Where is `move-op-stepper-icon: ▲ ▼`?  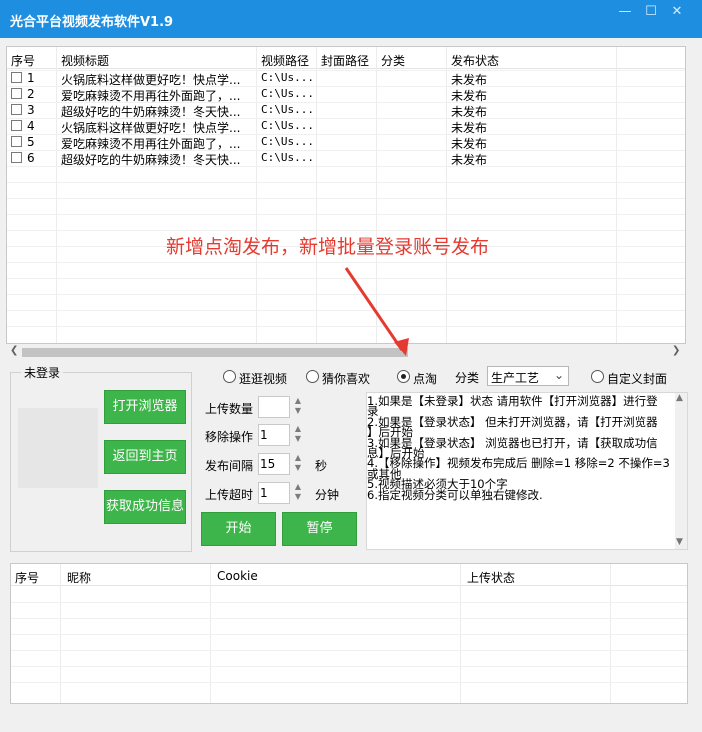 move-op-stepper-icon: ▲ ▼ is located at coordinates (298, 435).